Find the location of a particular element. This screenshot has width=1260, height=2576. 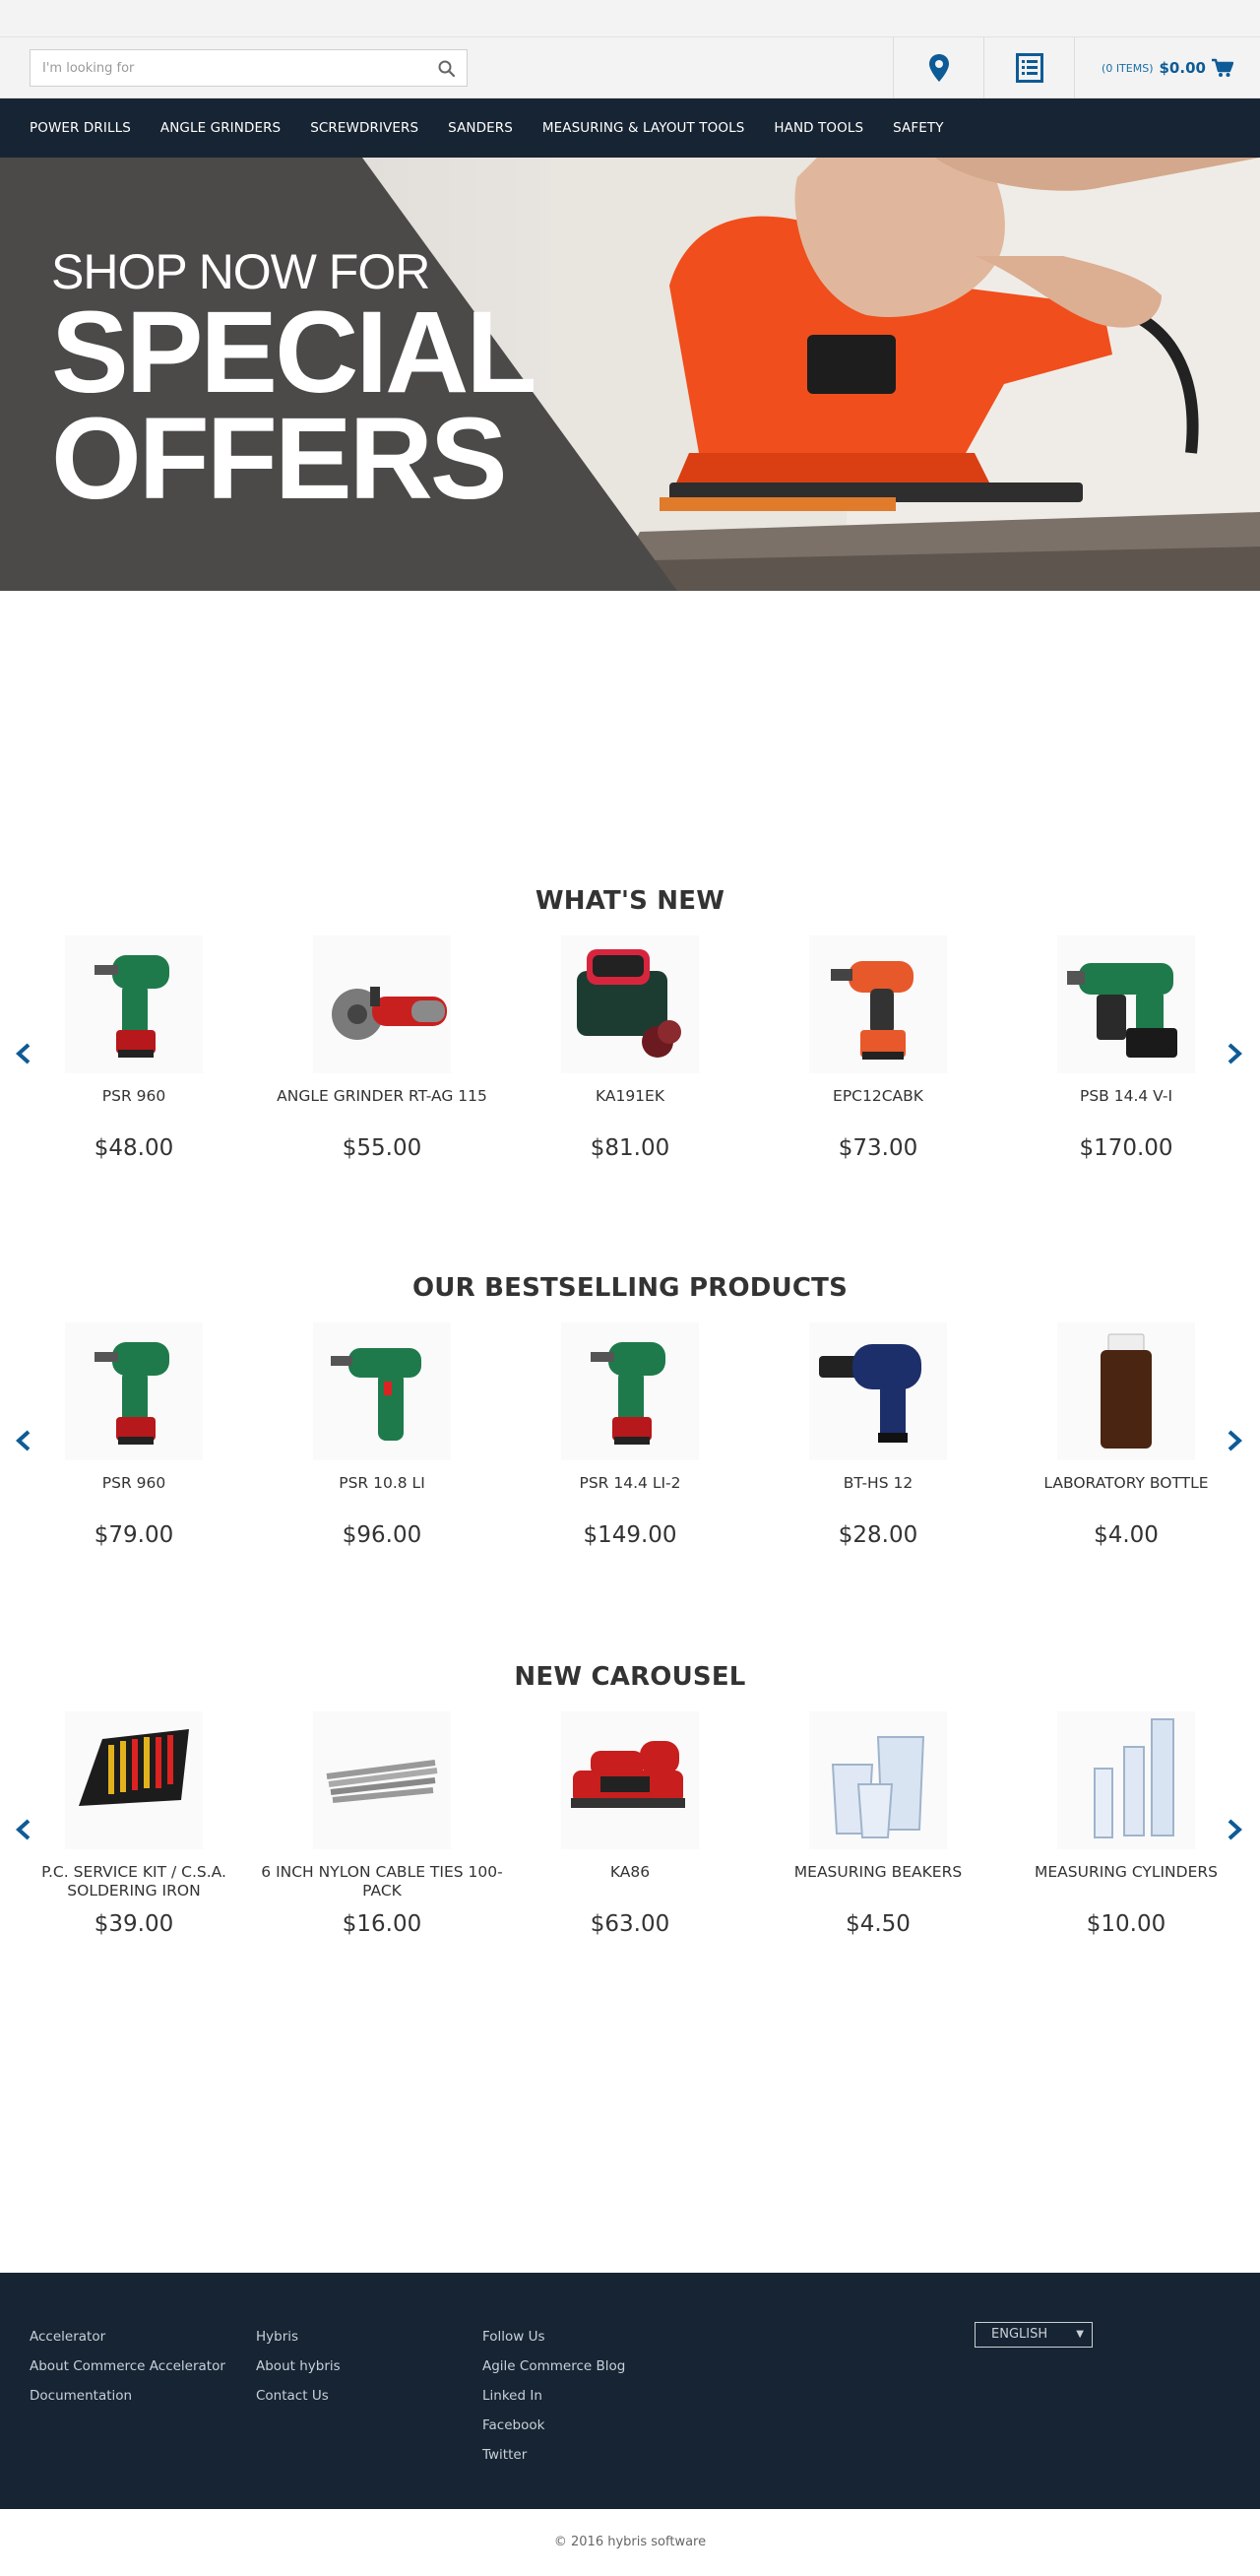

product-name: KA86 is located at coordinates (630, 1872).